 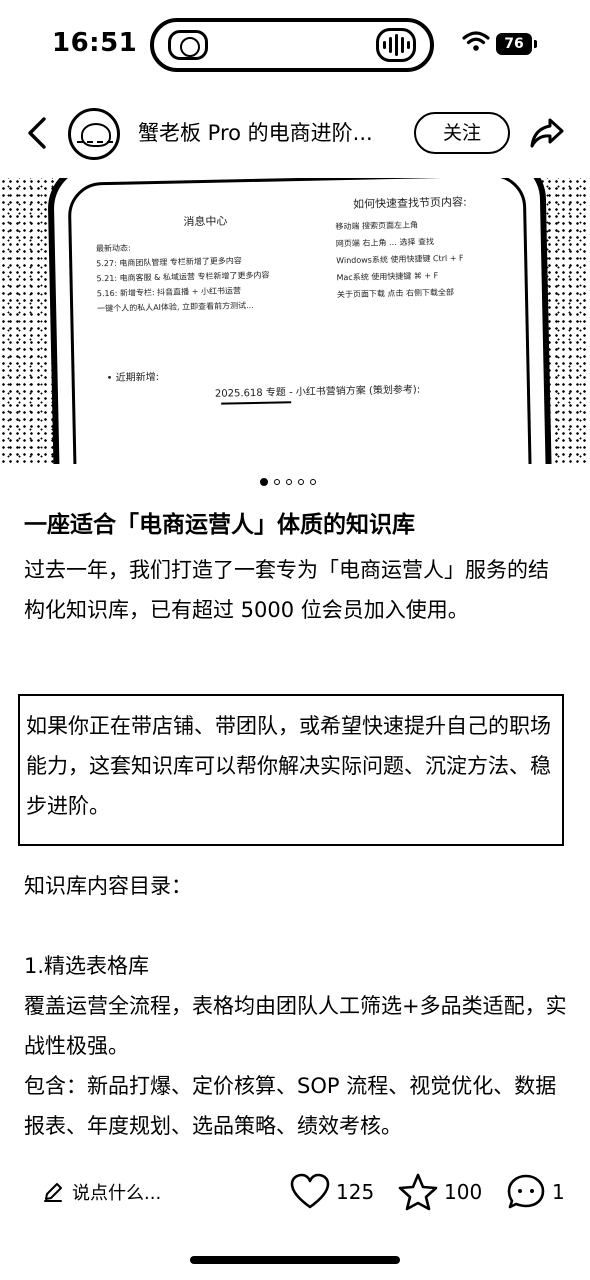 What do you see at coordinates (409, 203) in the screenshot?
I see `screen-title-right: 如何快速查找节页内容:` at bounding box center [409, 203].